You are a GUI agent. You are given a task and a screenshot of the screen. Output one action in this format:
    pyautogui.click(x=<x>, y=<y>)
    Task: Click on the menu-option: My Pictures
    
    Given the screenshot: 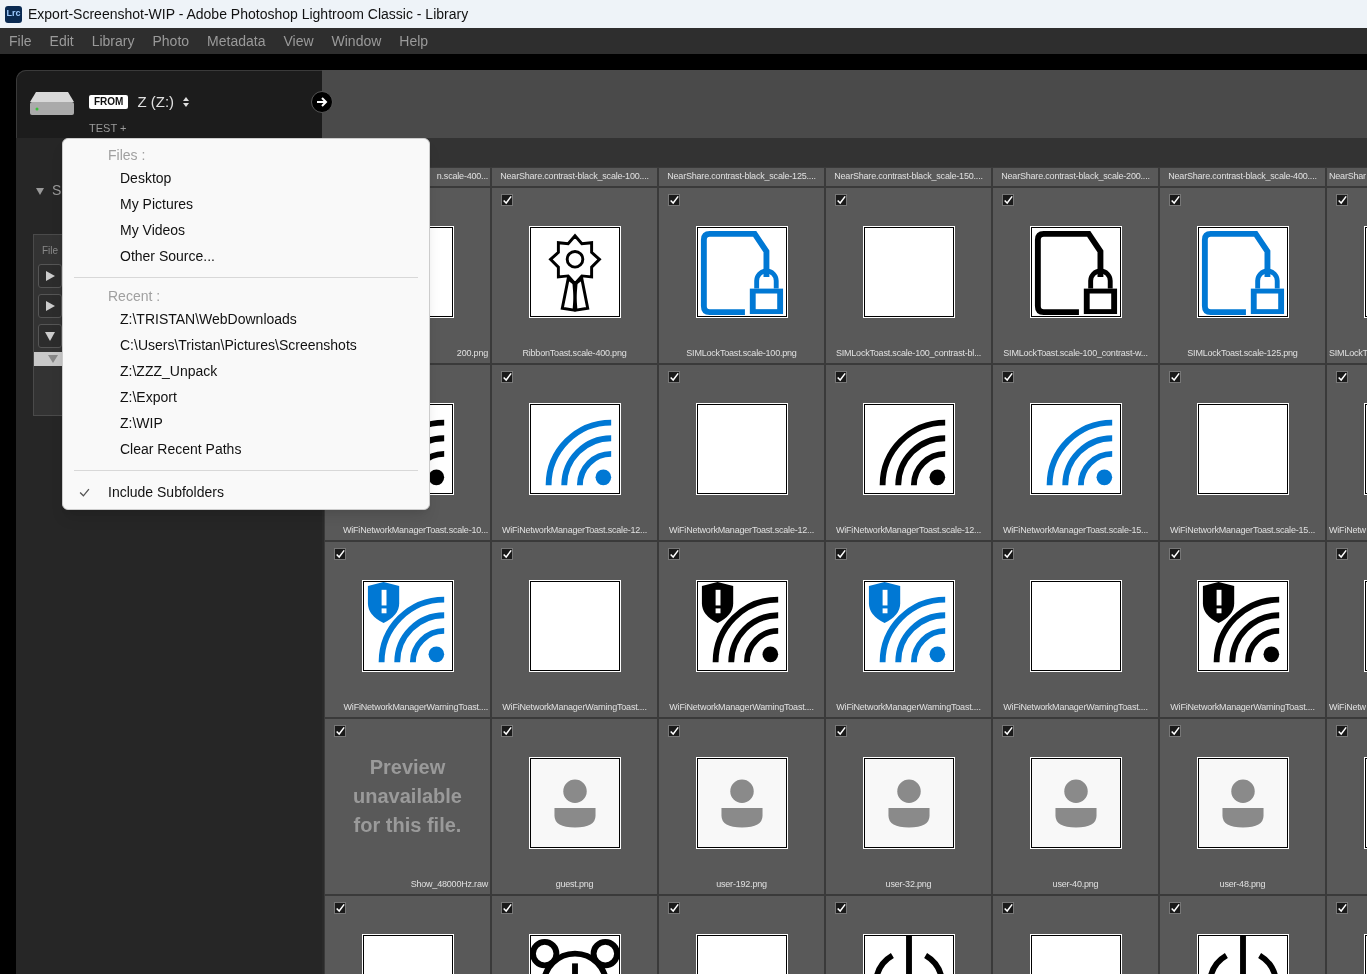 What is the action you would take?
    pyautogui.click(x=246, y=204)
    